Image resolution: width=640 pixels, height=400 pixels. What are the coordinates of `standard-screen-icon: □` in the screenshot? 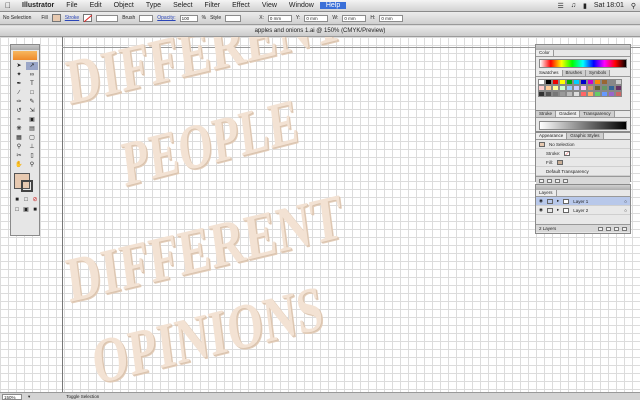 It's located at (17, 210).